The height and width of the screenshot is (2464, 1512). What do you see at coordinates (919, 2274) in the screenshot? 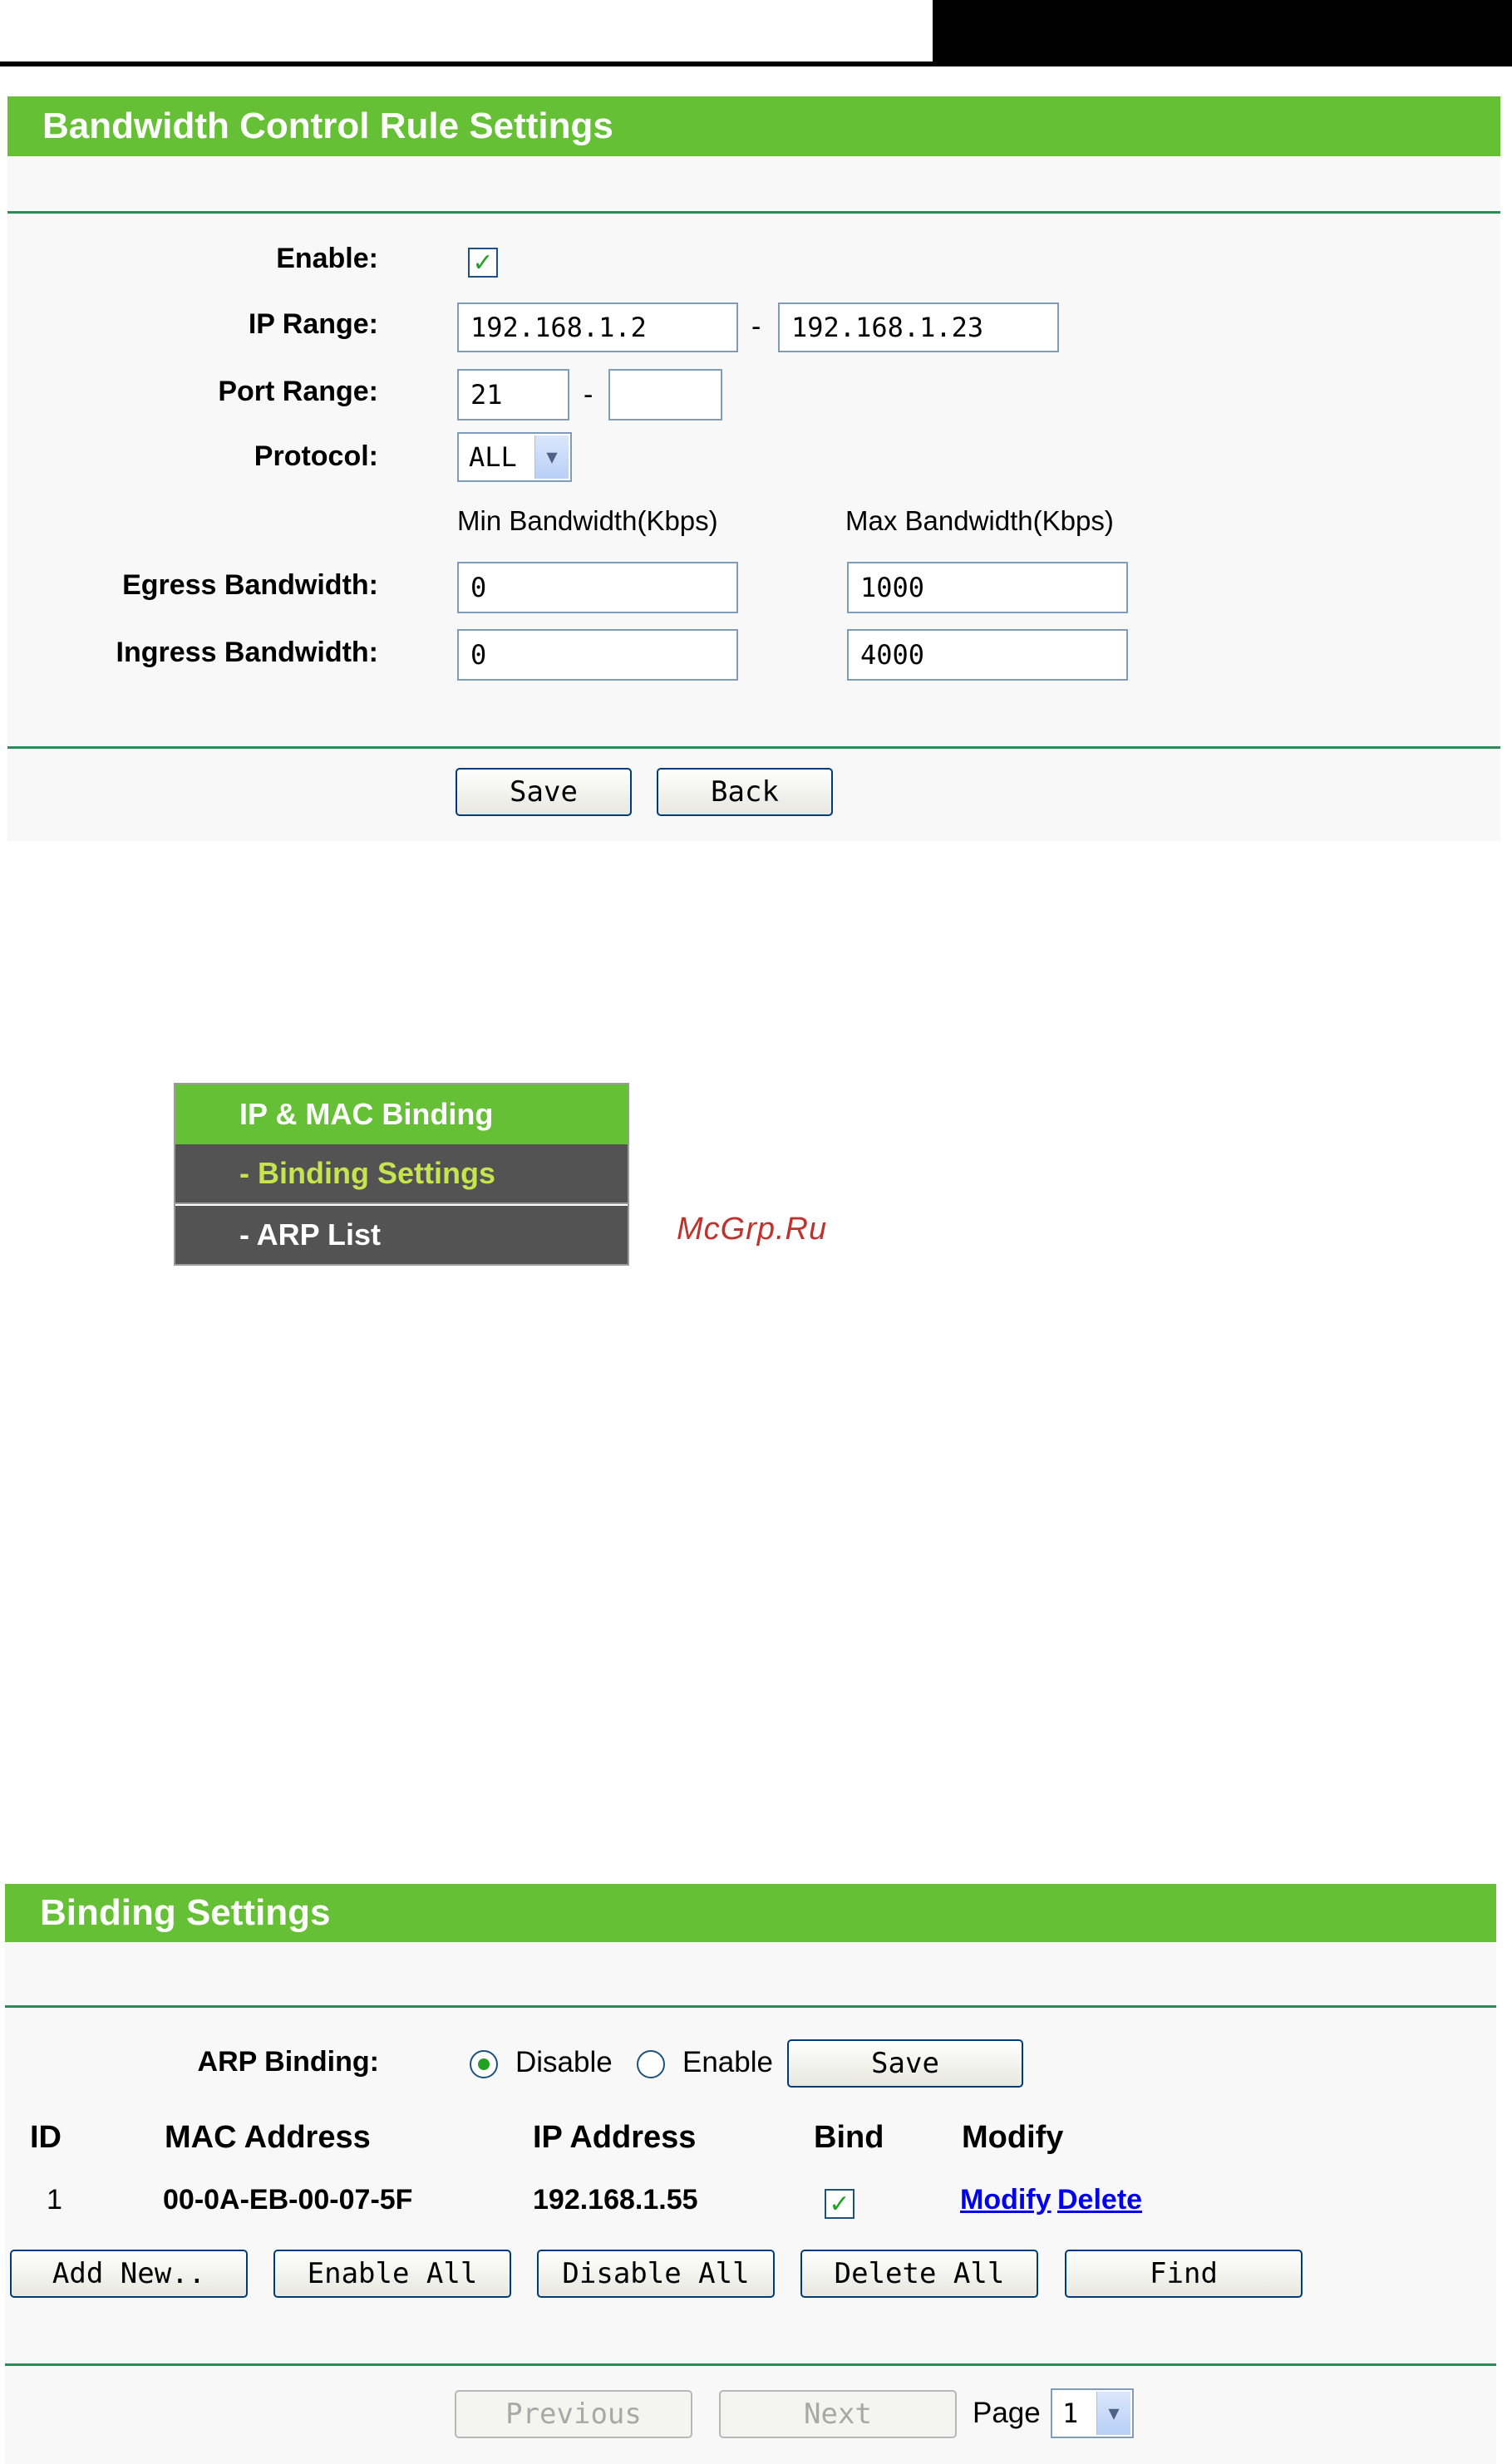
I see `delete-all-button: Delete All` at bounding box center [919, 2274].